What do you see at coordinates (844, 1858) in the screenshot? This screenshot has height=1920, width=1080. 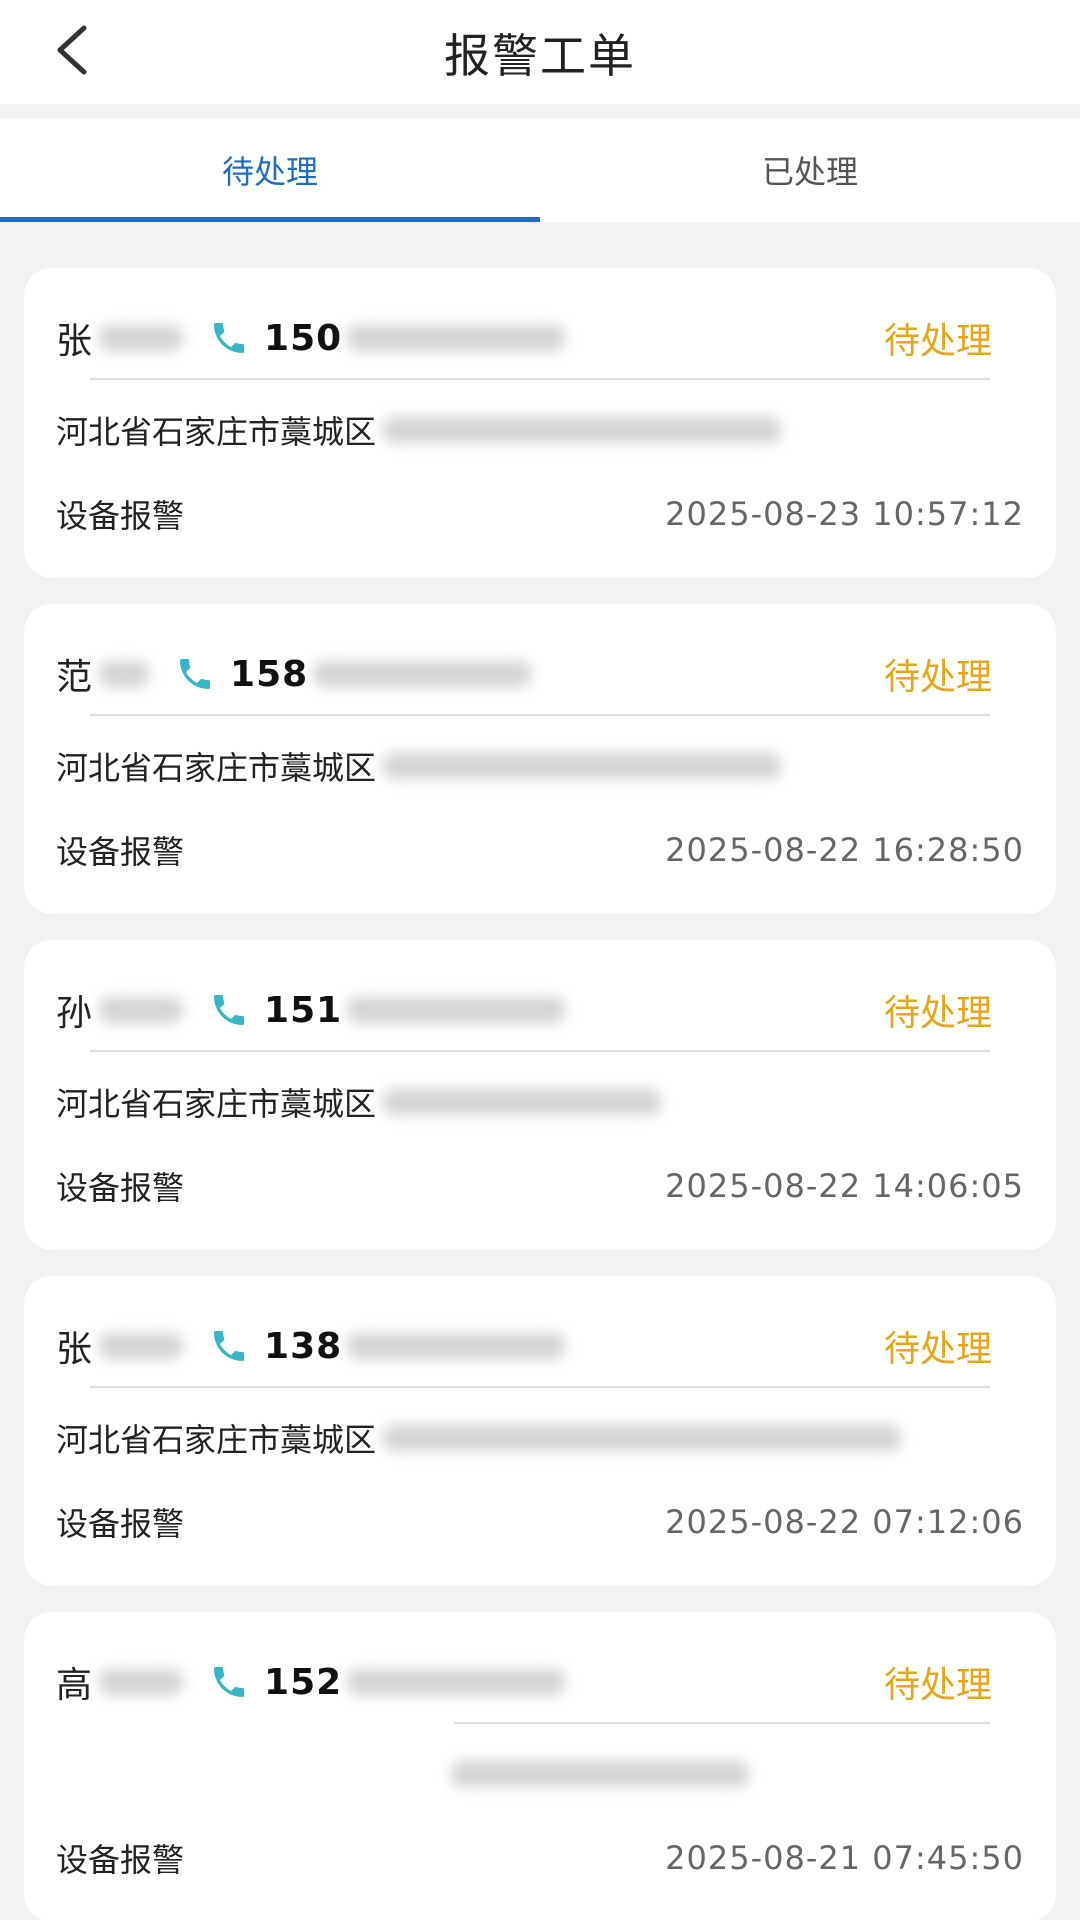 I see `timestamp: 2025-08-21 07:45:50` at bounding box center [844, 1858].